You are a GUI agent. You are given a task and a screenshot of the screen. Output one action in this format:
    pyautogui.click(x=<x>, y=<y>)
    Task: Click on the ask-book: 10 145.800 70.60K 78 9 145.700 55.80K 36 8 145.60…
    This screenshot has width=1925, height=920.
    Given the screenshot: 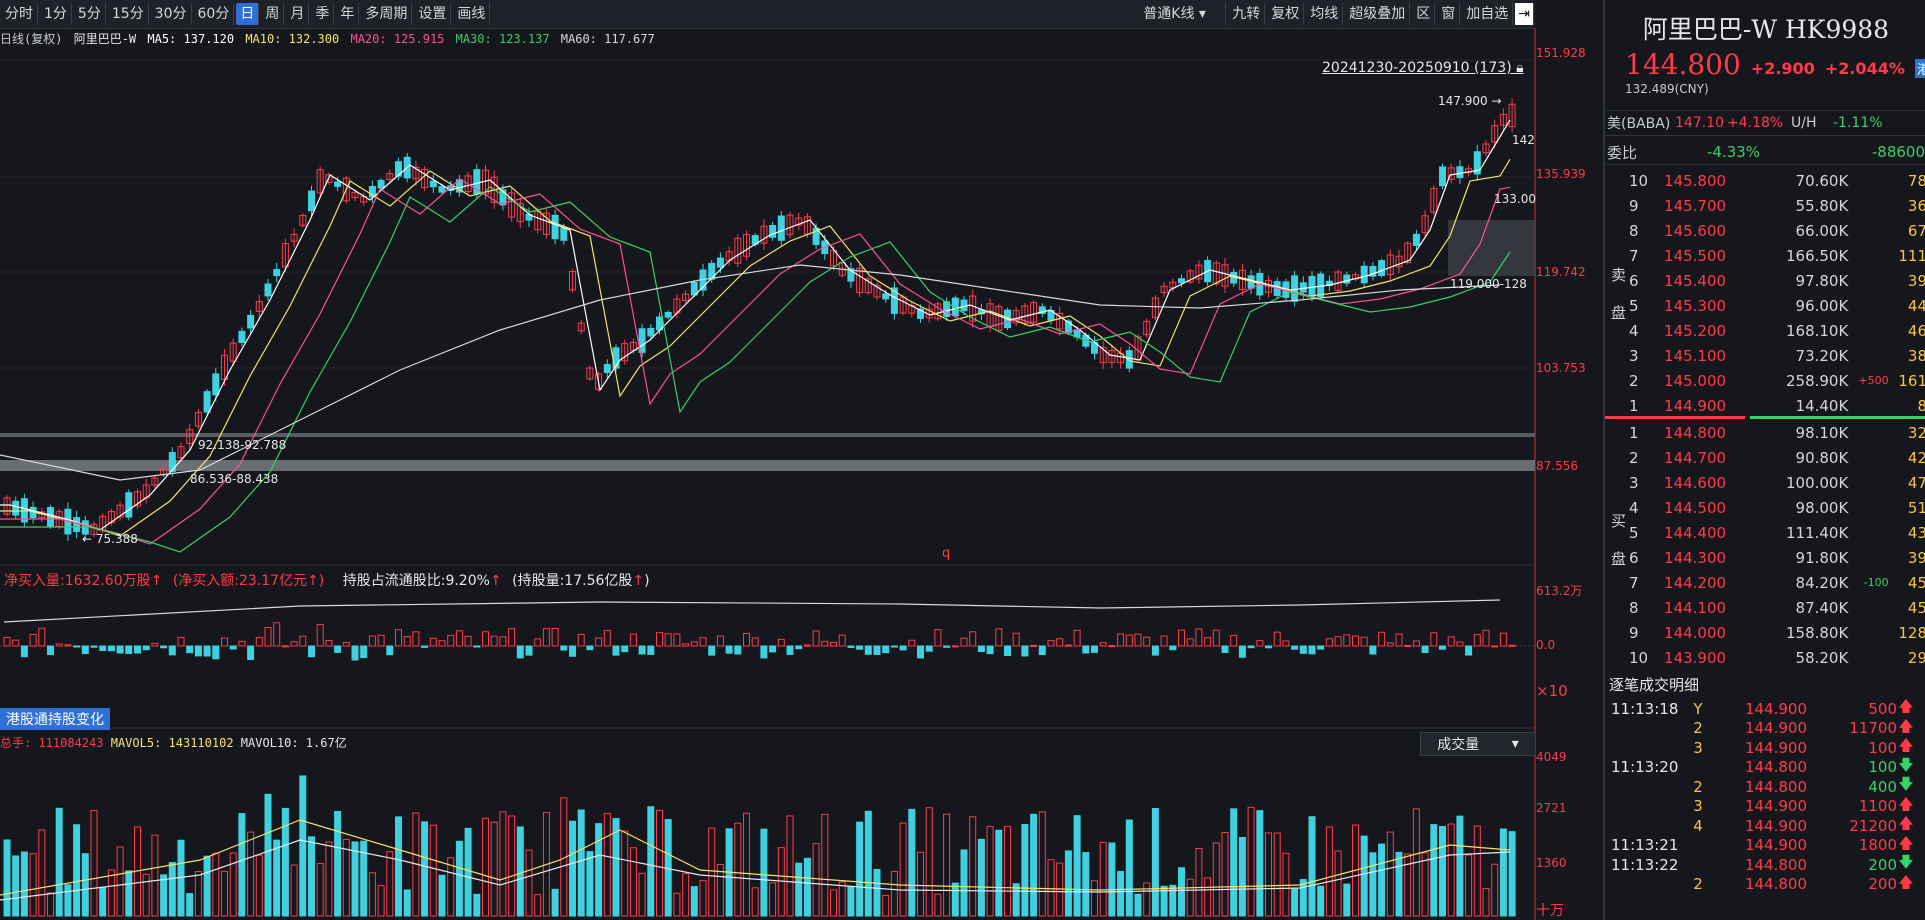 What is the action you would take?
    pyautogui.click(x=1765, y=293)
    